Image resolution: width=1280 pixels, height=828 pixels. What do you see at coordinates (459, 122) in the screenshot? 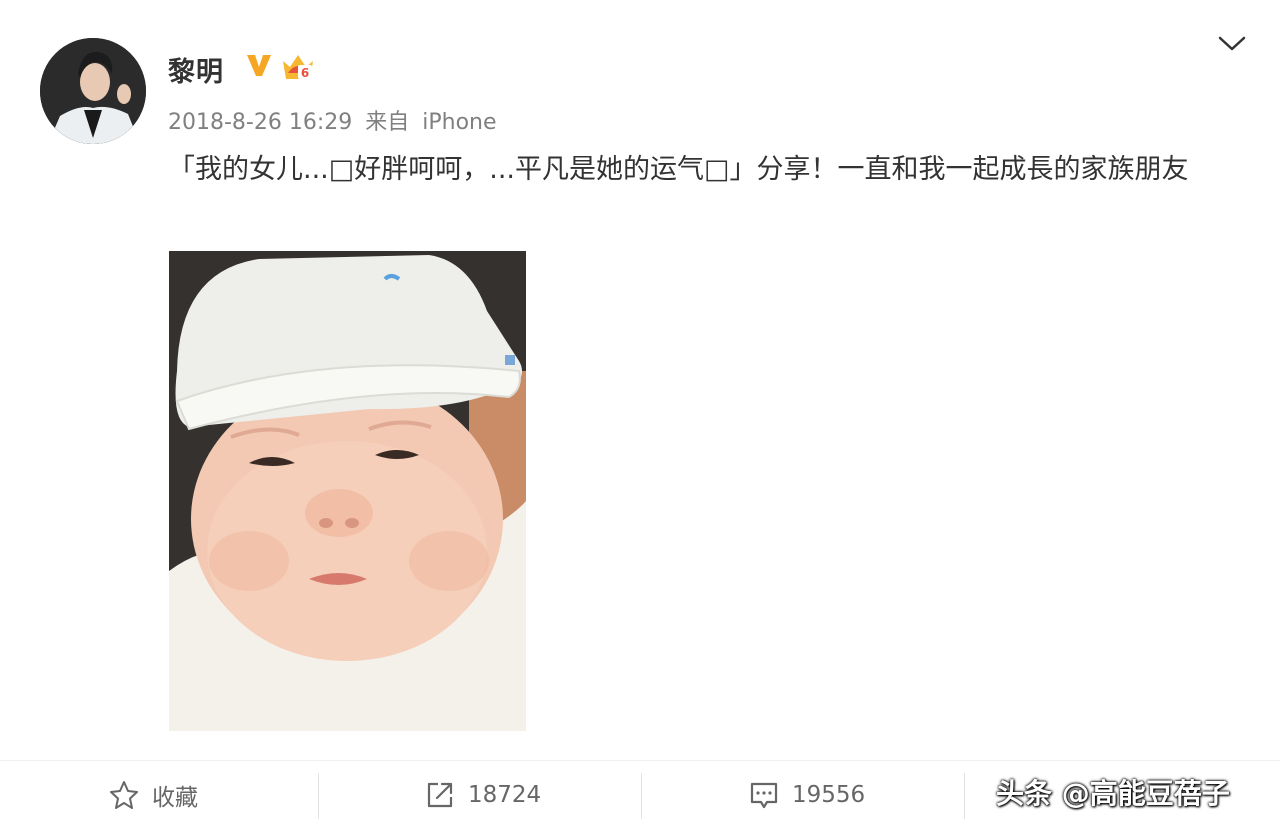
I see `post-source-device: iPhone` at bounding box center [459, 122].